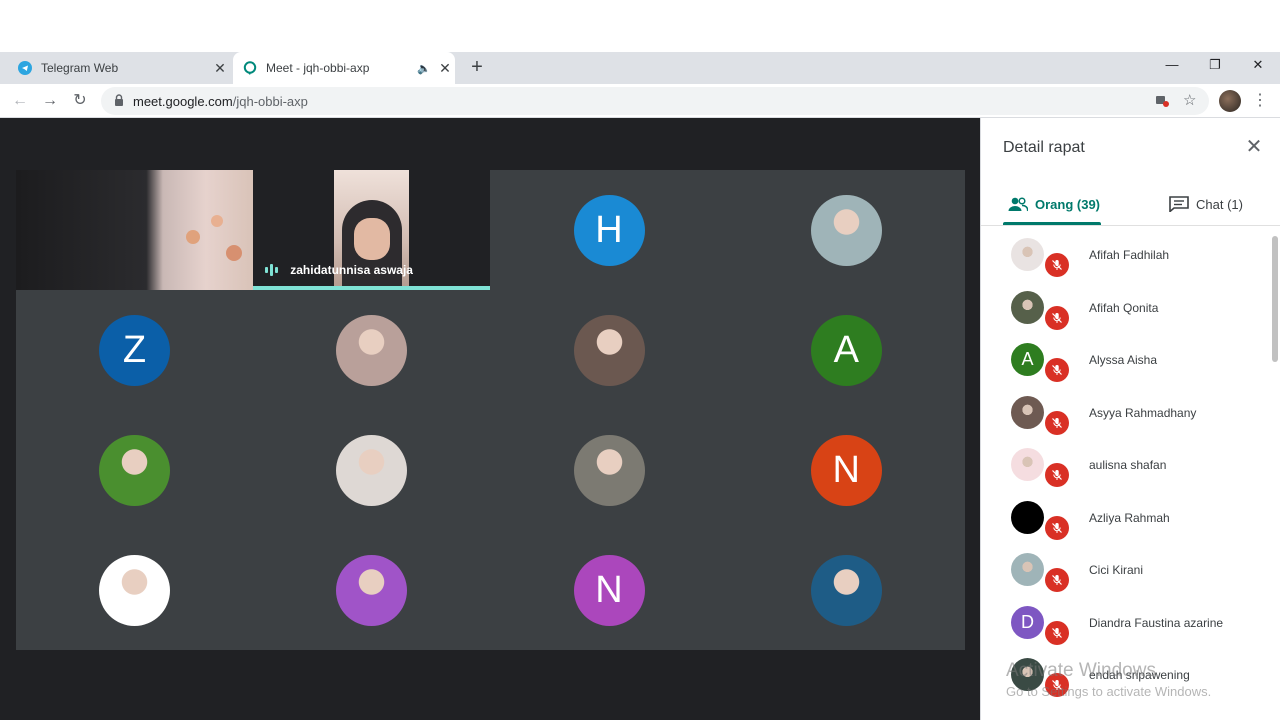  What do you see at coordinates (80, 101) in the screenshot?
I see `reload-icon: ↻` at bounding box center [80, 101].